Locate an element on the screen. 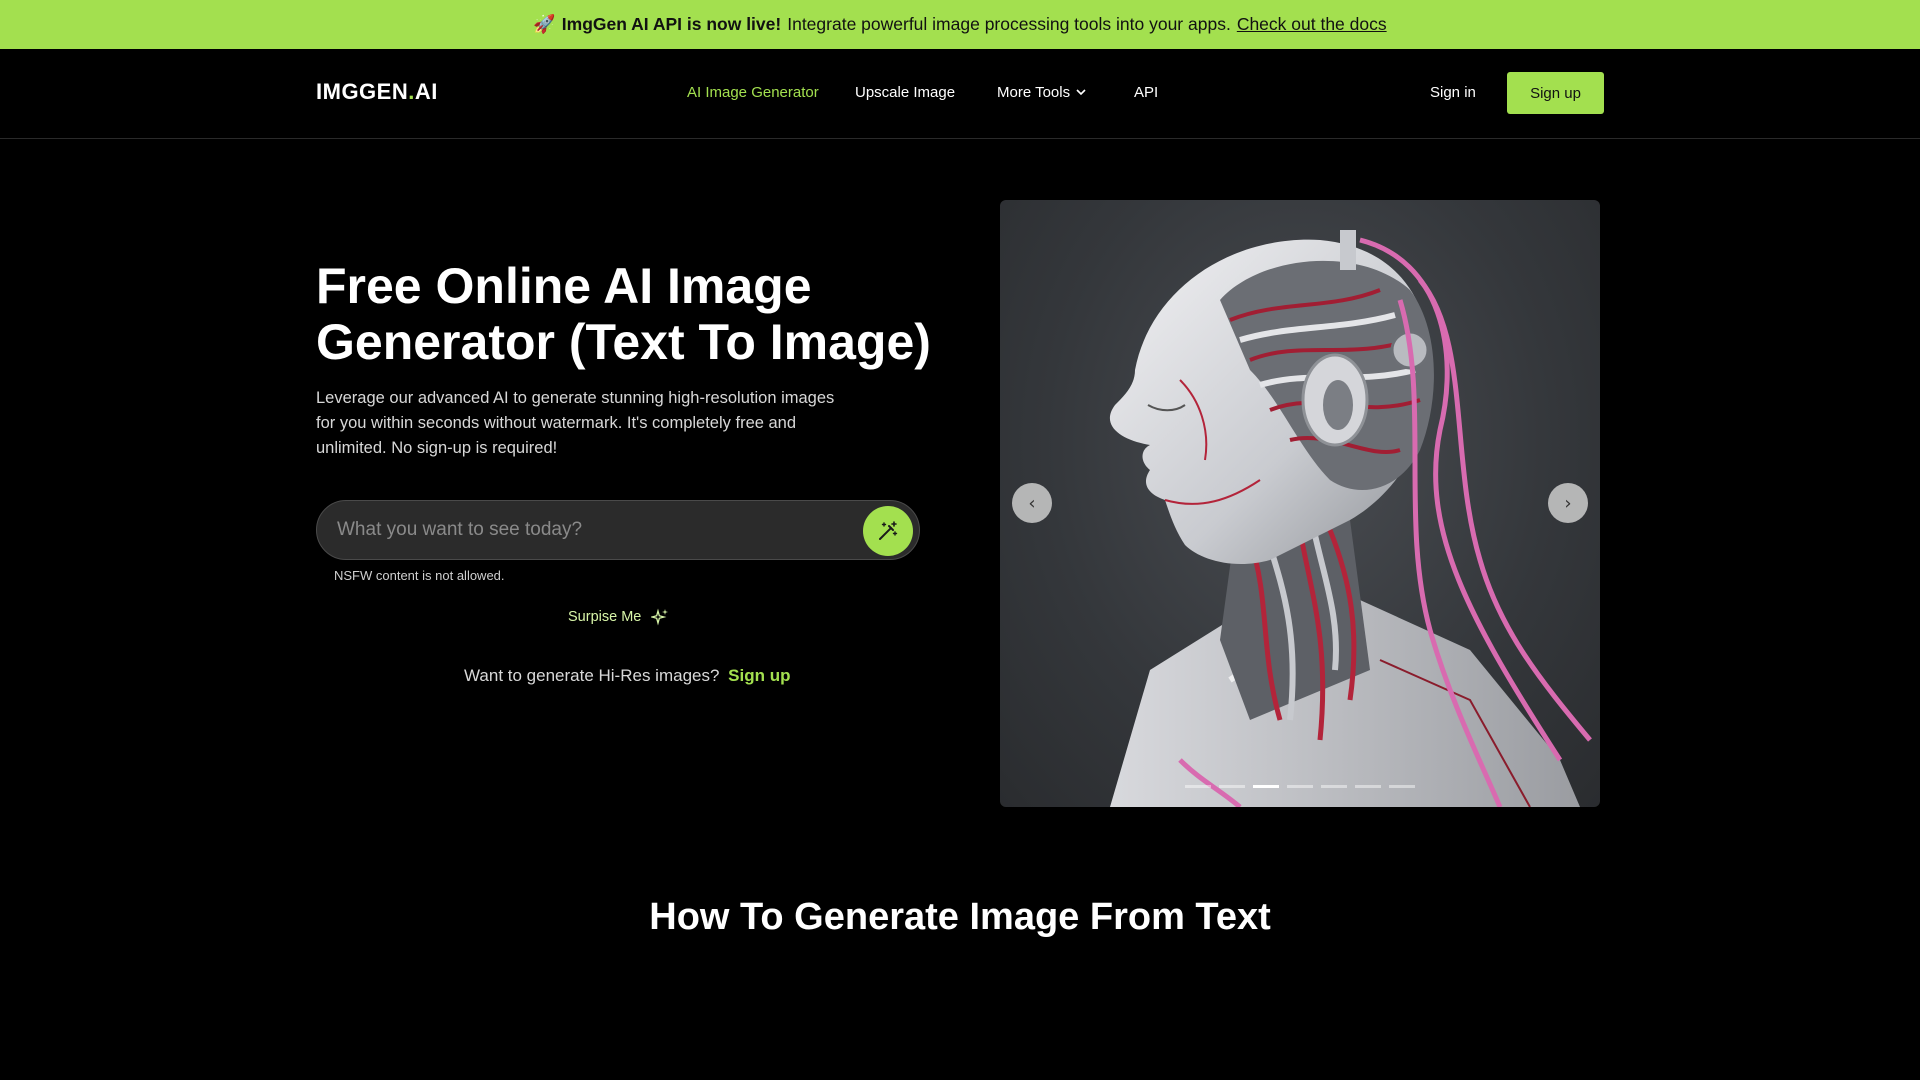 Image resolution: width=1920 pixels, height=1080 pixels. announcement-headline: ImgGen AI API is now live! is located at coordinates (671, 24).